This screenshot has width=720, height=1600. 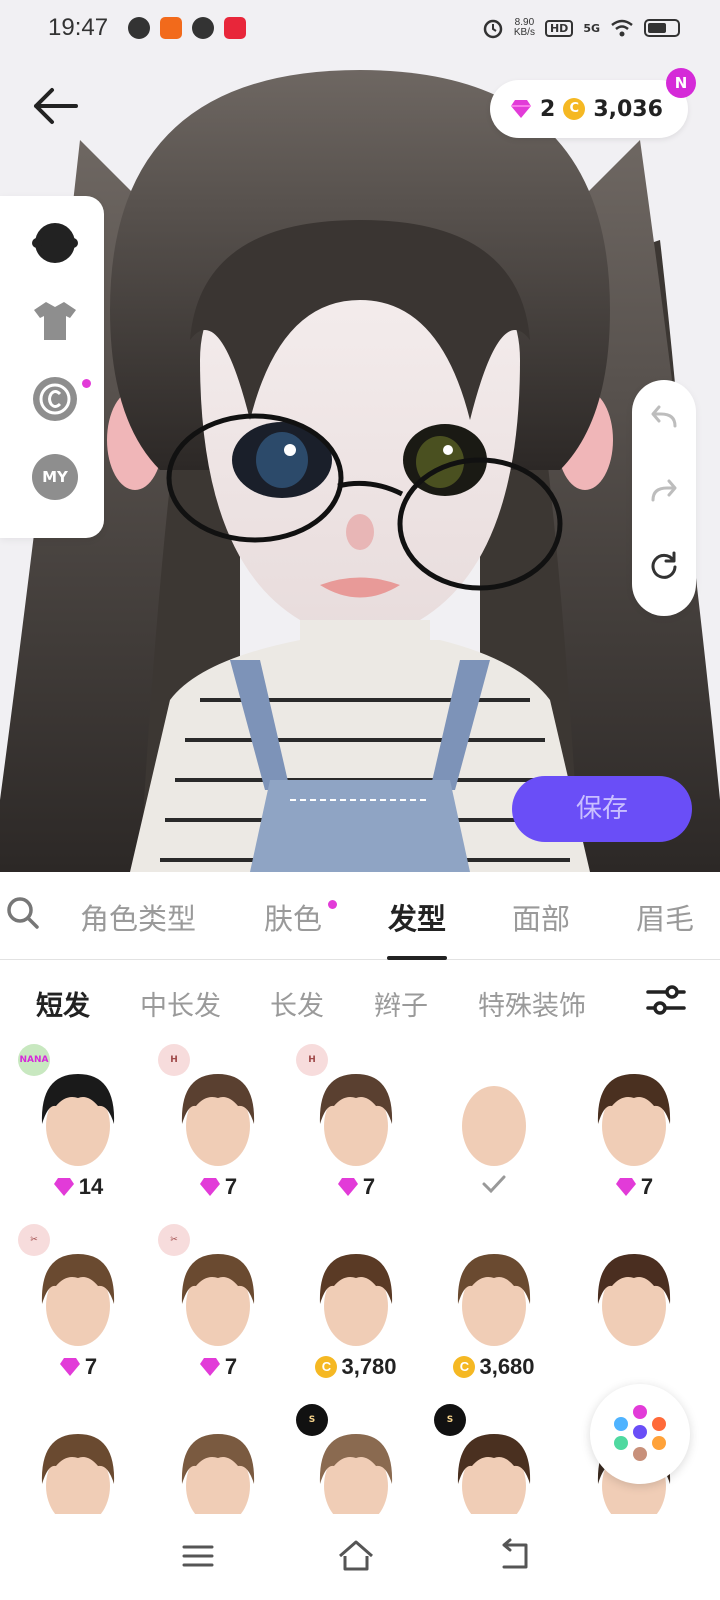 What do you see at coordinates (91, 1186) in the screenshot?
I see `price-value: 14` at bounding box center [91, 1186].